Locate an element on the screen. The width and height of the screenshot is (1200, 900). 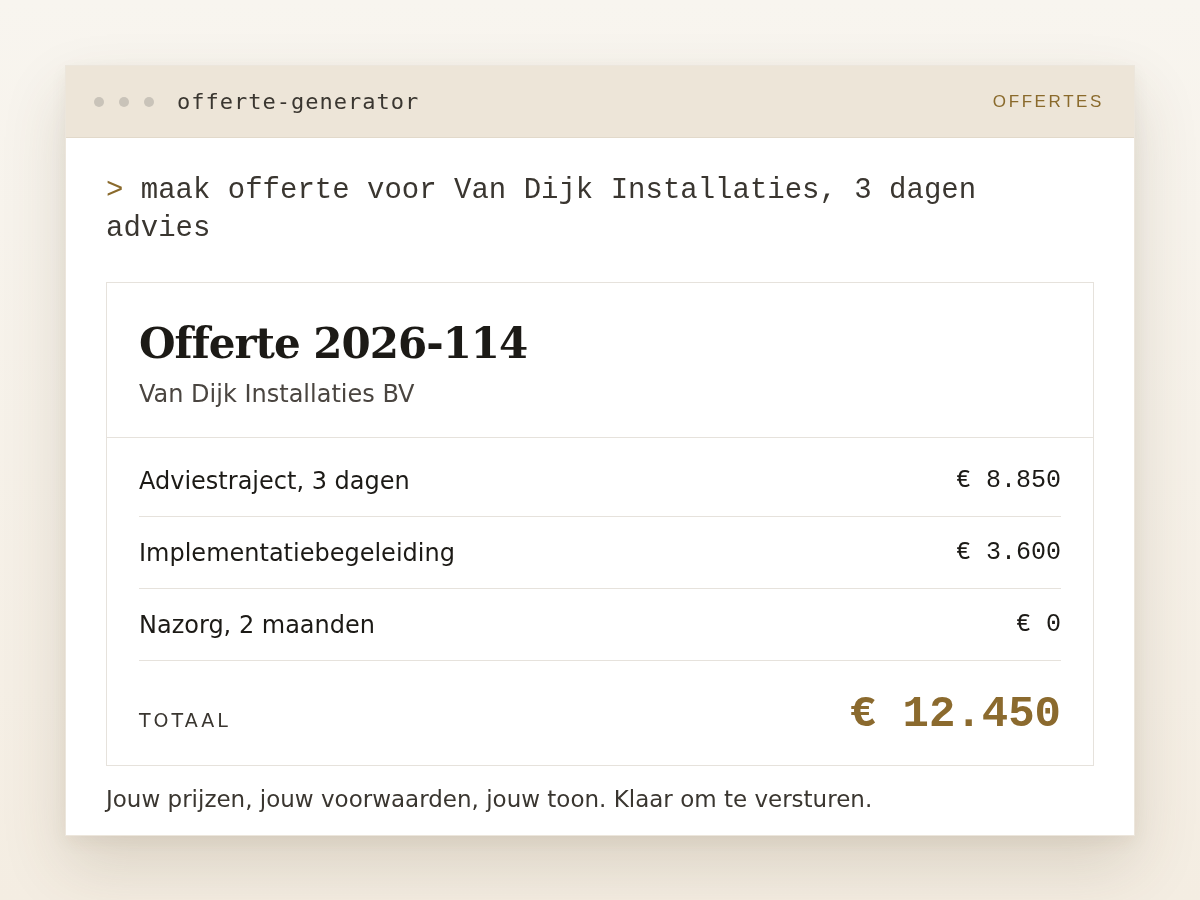
quote-title: Offerte 2026-114 is located at coordinates (334, 344).